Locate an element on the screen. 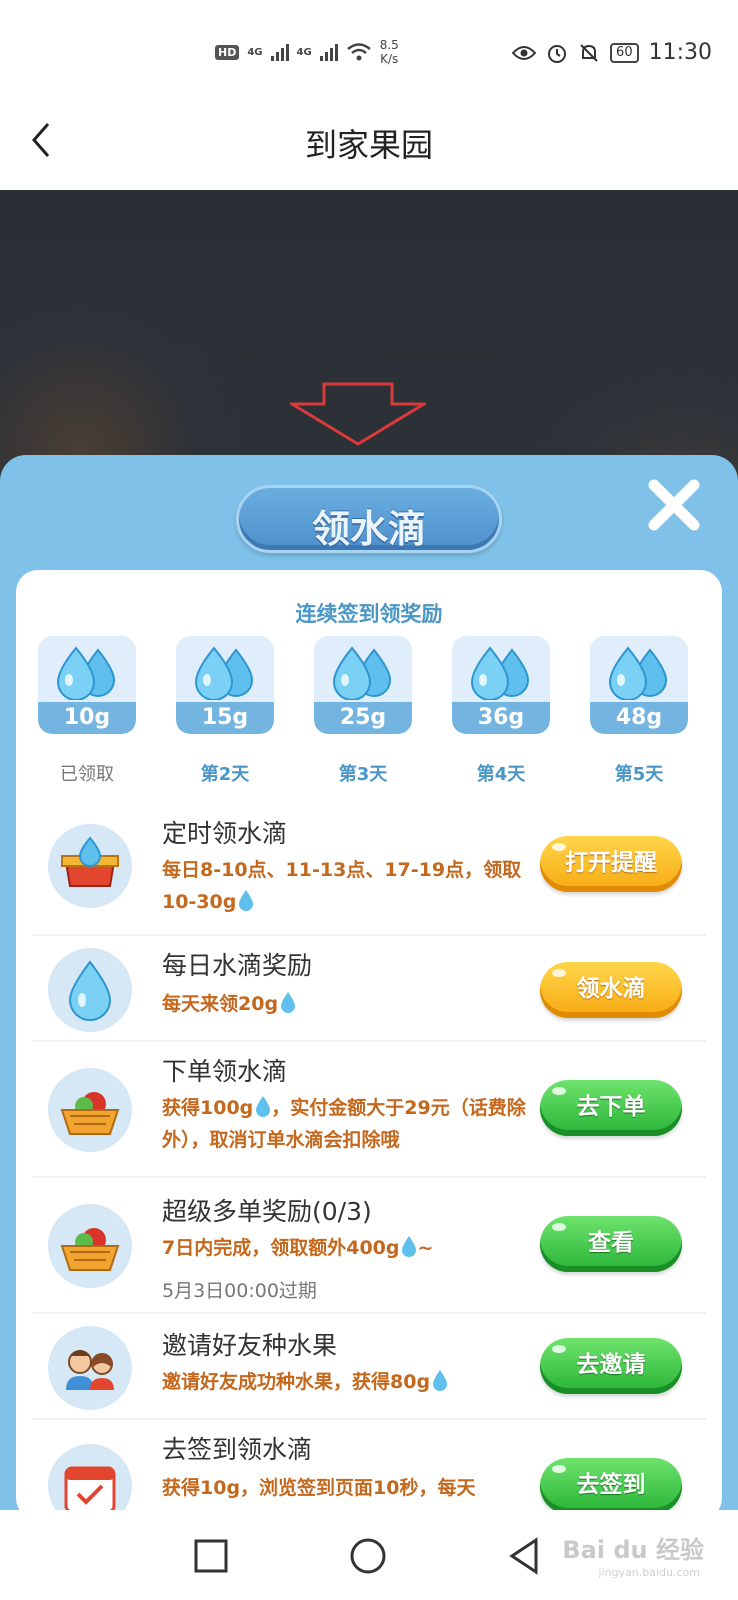 The width and height of the screenshot is (738, 1600). task-item-daily-reward: 每日水滴奖励 每天来领20g 领水滴 is located at coordinates (369, 989).